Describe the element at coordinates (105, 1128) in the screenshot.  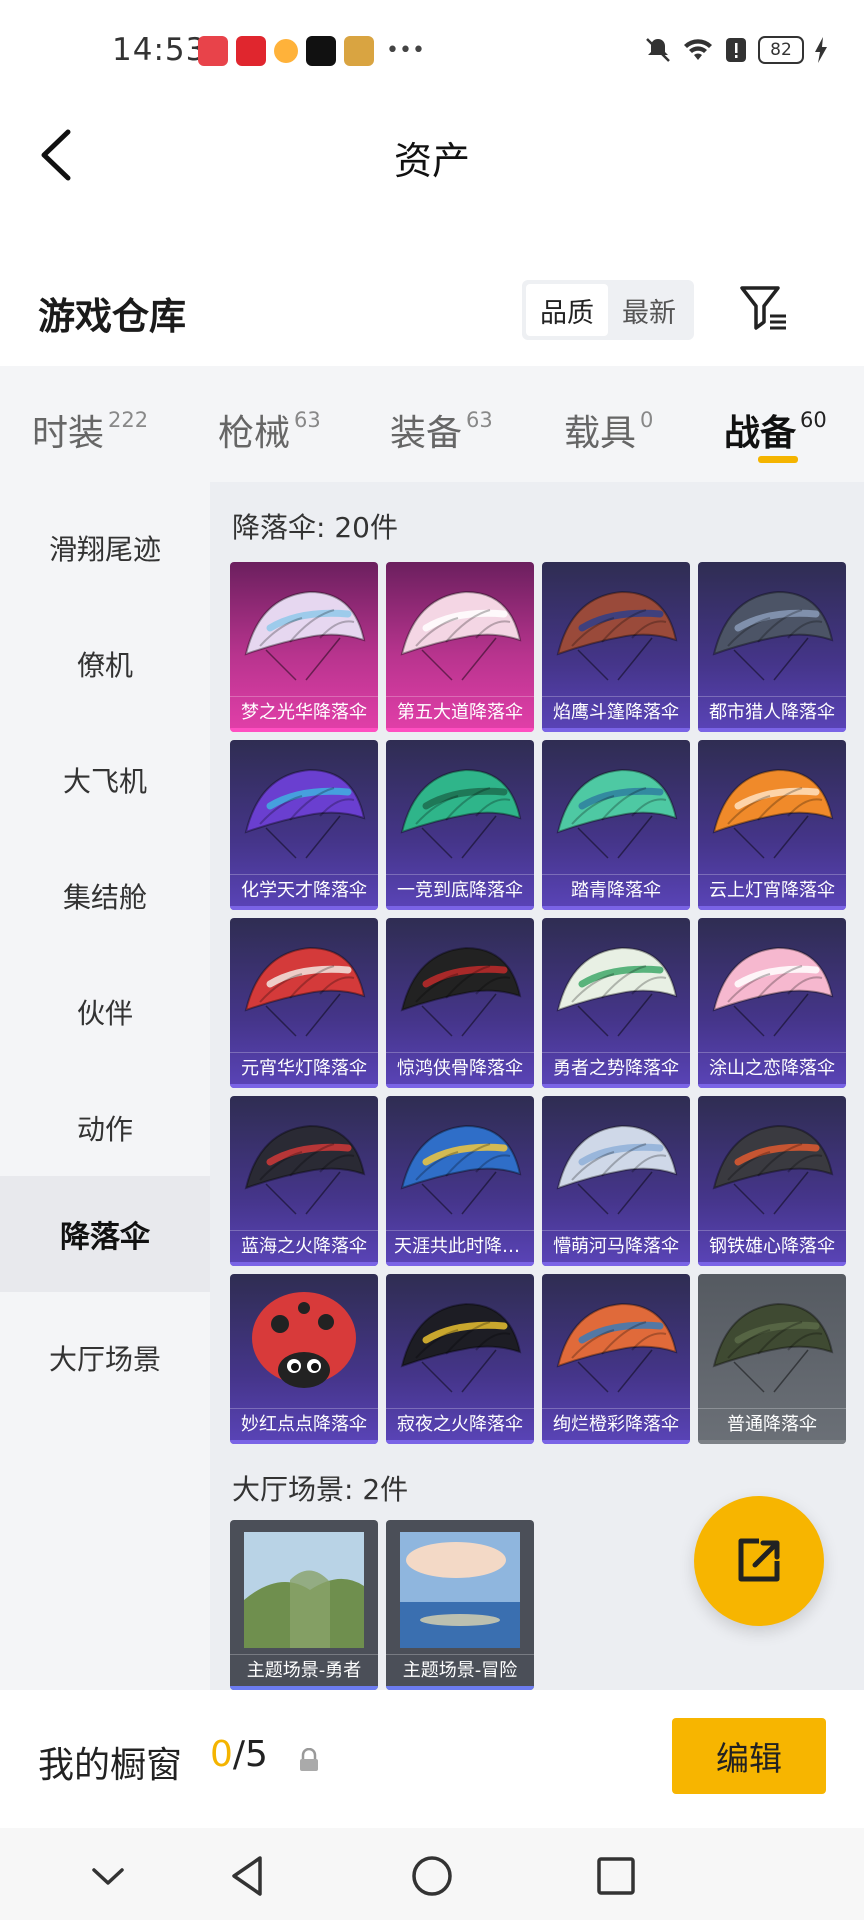
I see `sidebar-item-emote: 动作` at that location.